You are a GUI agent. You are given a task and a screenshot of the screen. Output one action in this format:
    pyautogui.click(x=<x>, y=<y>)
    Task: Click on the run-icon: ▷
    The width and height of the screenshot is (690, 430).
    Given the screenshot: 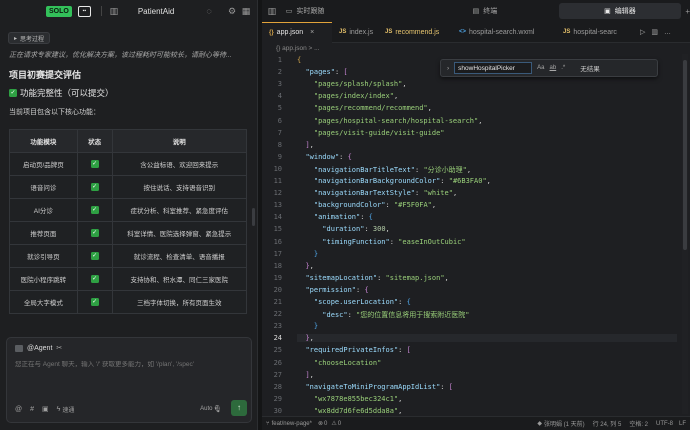 What is the action you would take?
    pyautogui.click(x=642, y=32)
    